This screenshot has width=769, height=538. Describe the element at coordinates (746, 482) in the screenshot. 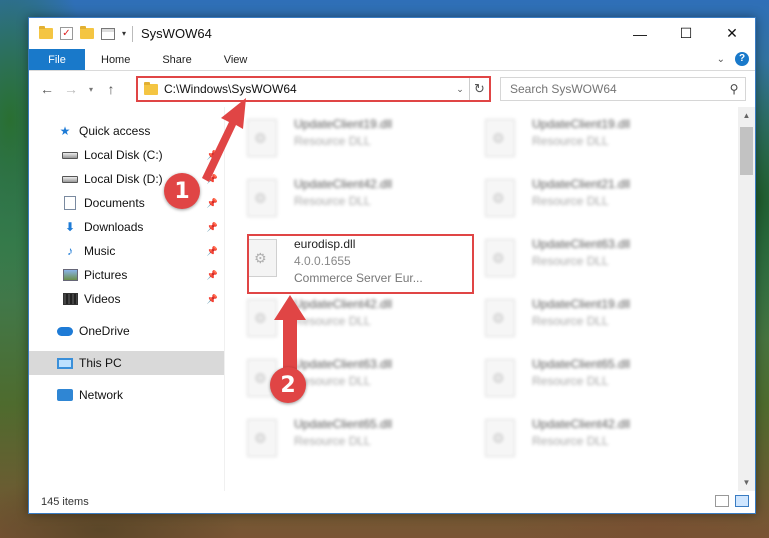

I see `scroll-down-arrow-icon: ▼` at that location.